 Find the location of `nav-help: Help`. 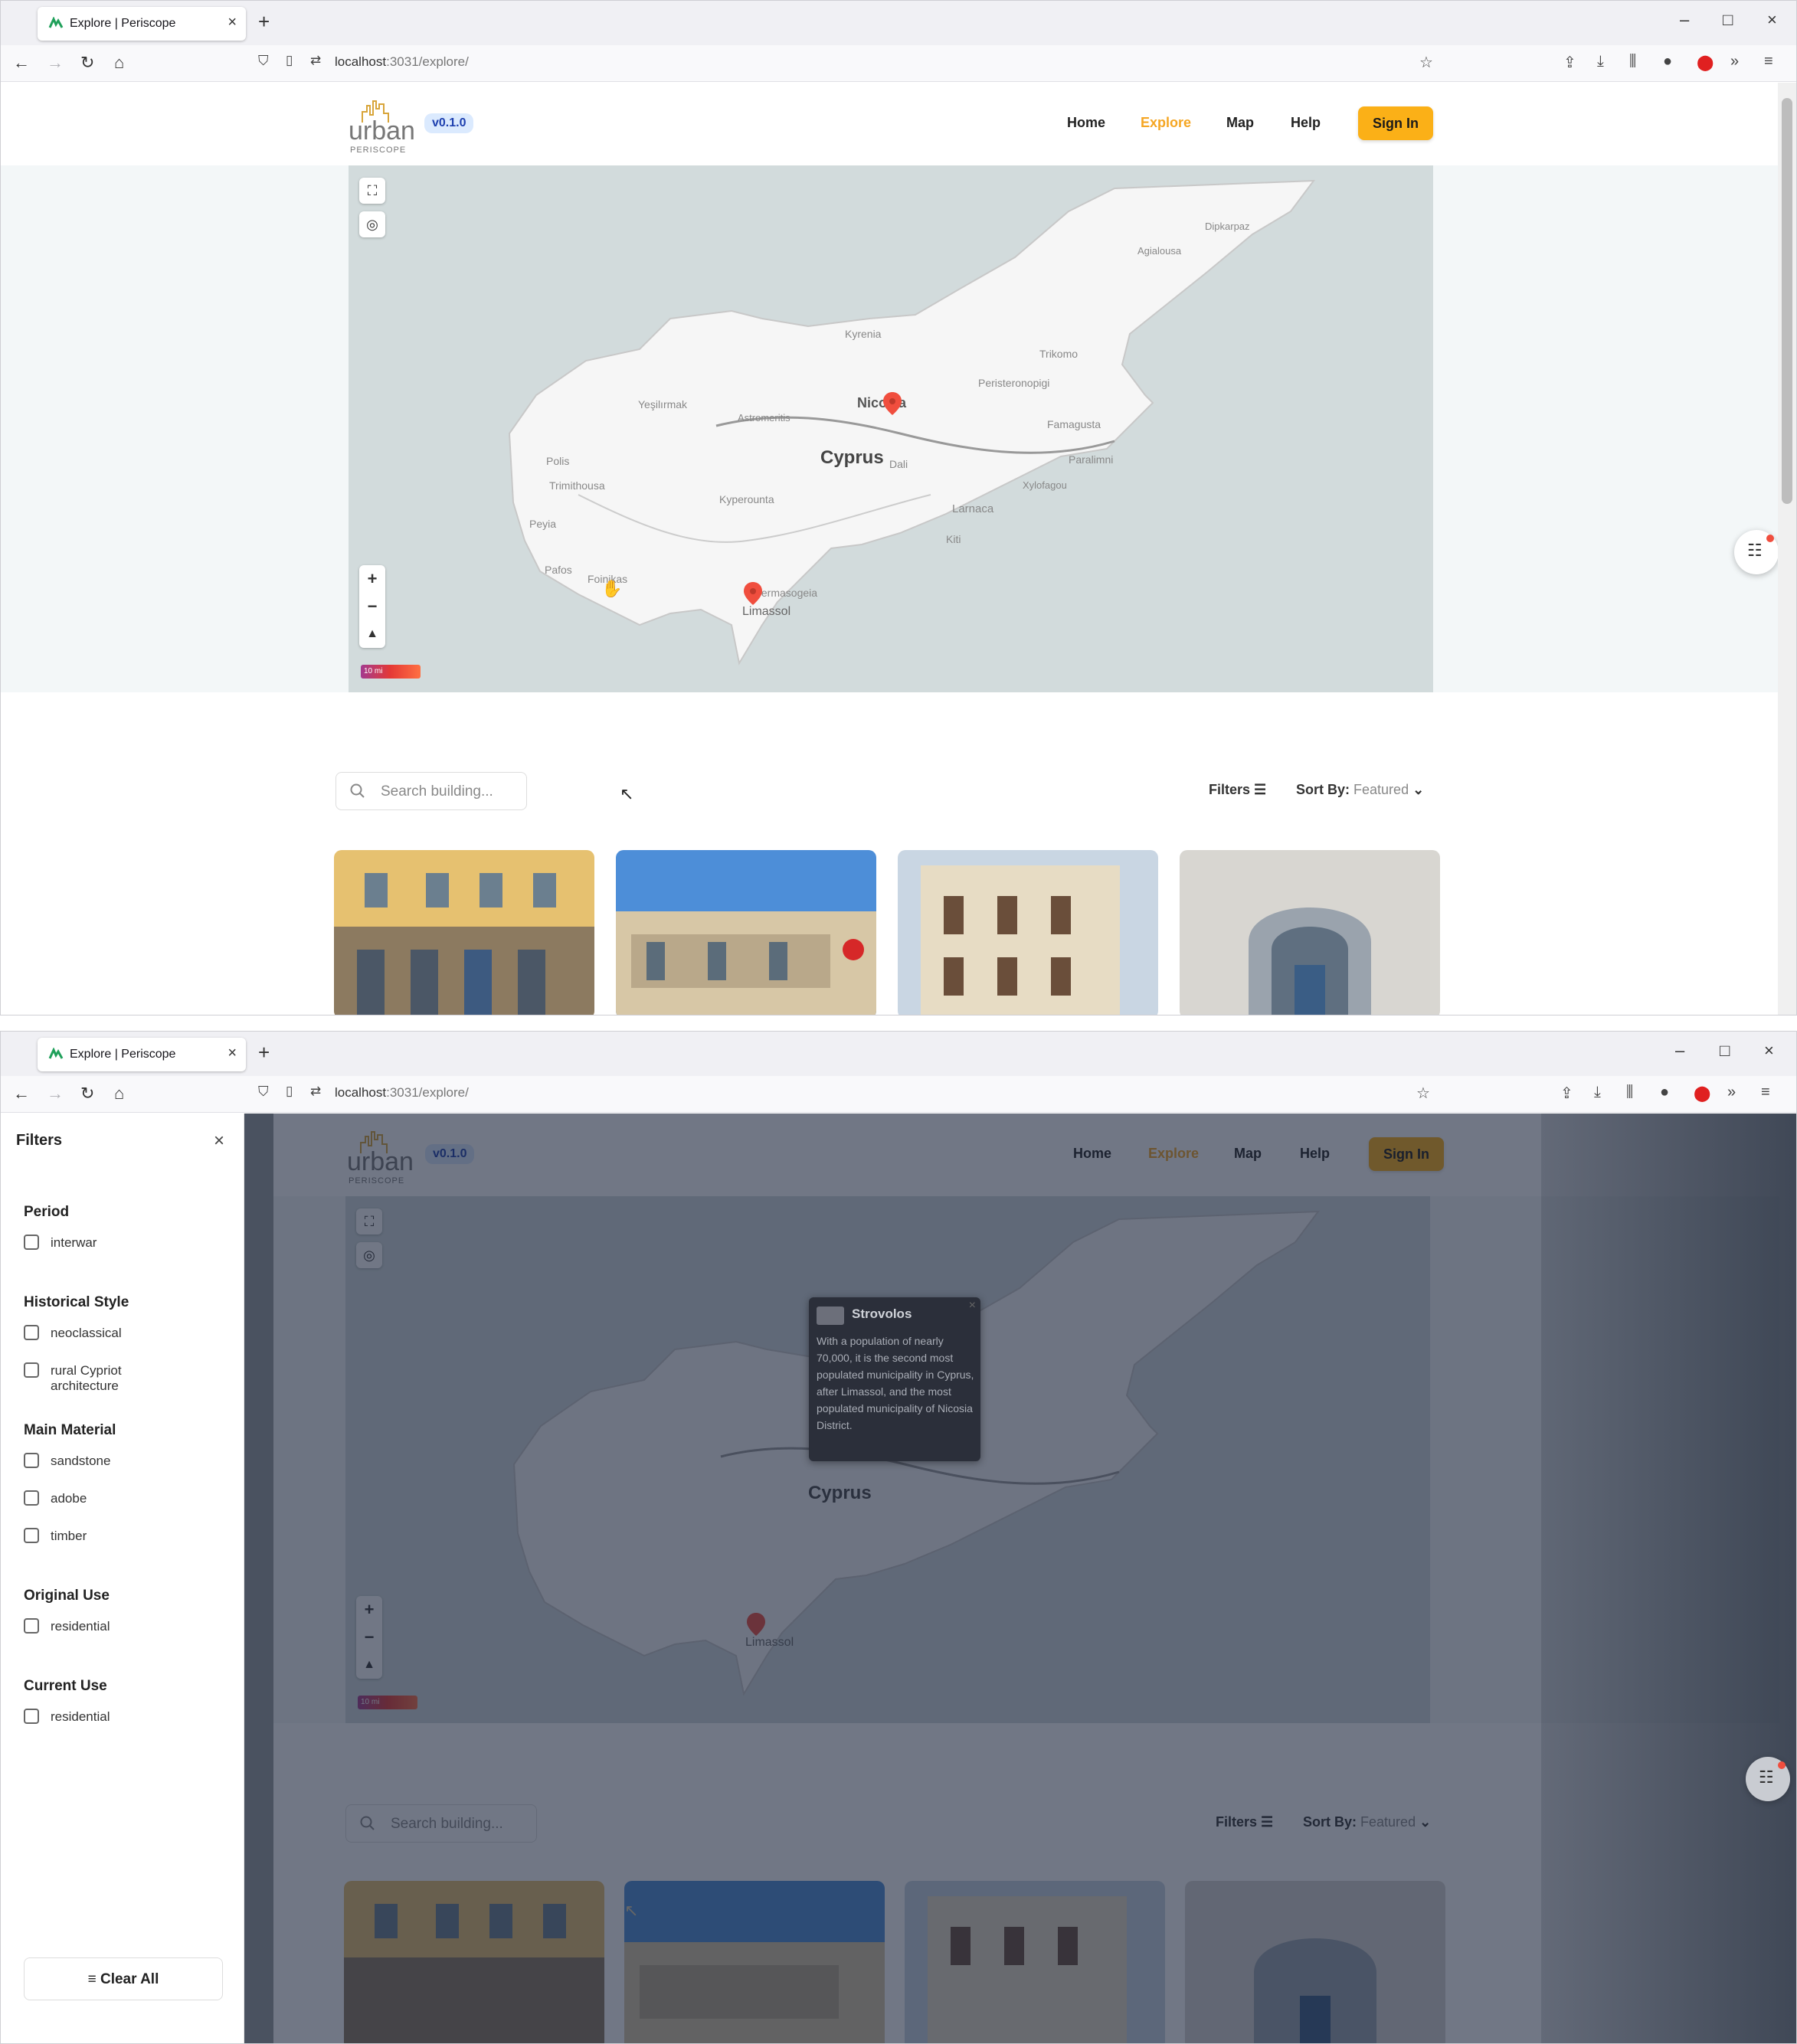

nav-help: Help is located at coordinates (1306, 123).